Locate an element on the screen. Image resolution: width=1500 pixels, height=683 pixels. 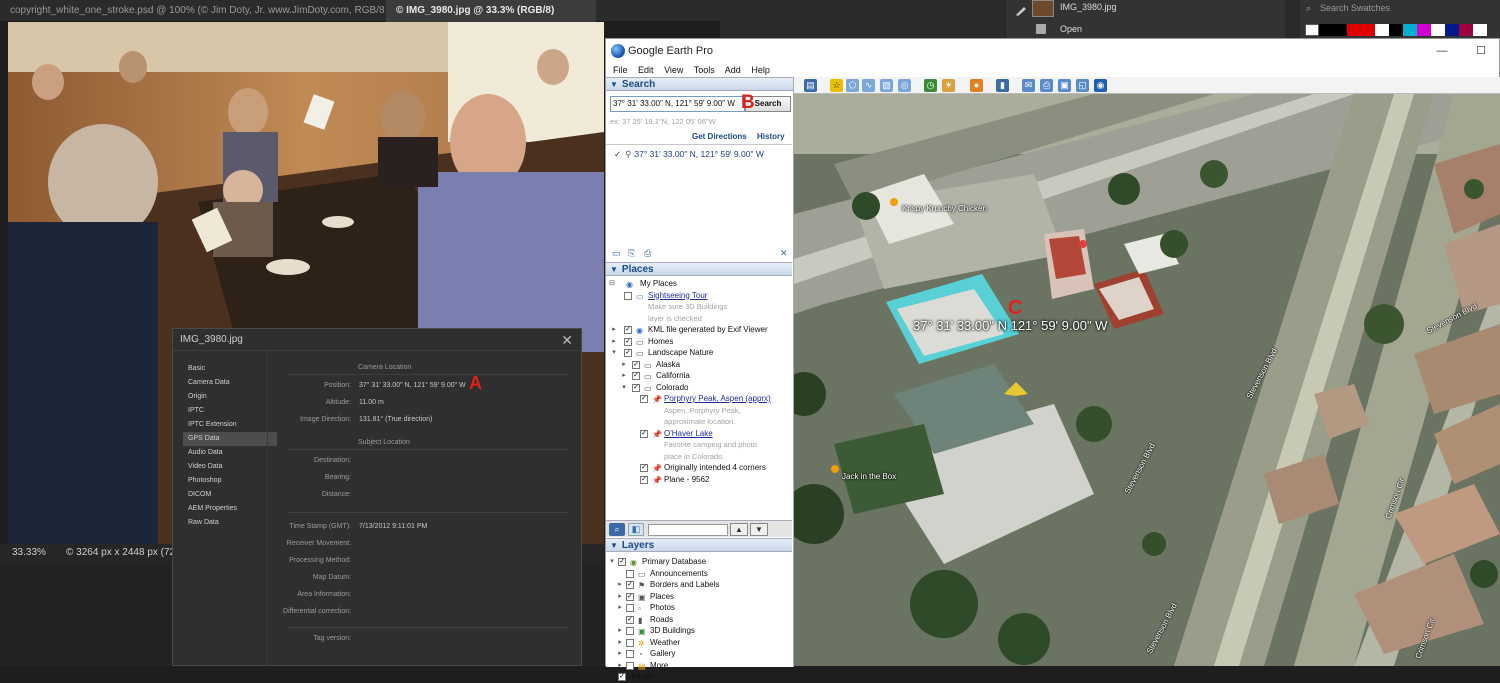
tree-item-ohaver-lake: ✓ 📌 O'Haver Lake is located at coordinates (699, 434).